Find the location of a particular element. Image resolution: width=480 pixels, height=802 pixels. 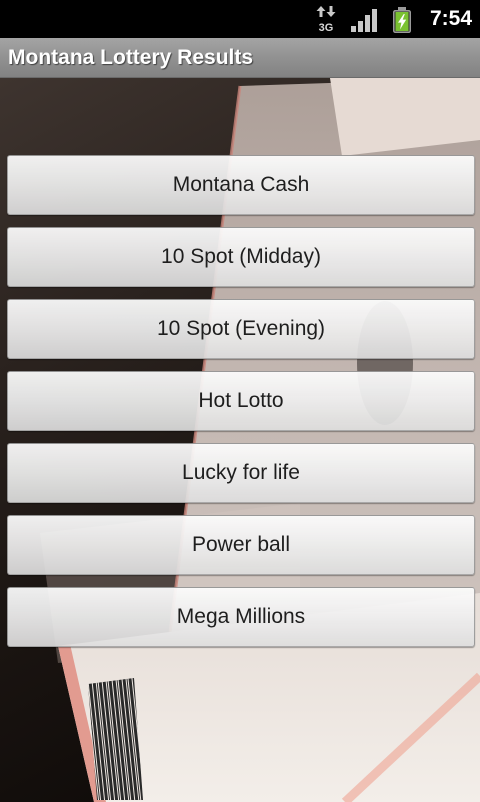

app-title: Montana Lottery Results is located at coordinates (131, 57).